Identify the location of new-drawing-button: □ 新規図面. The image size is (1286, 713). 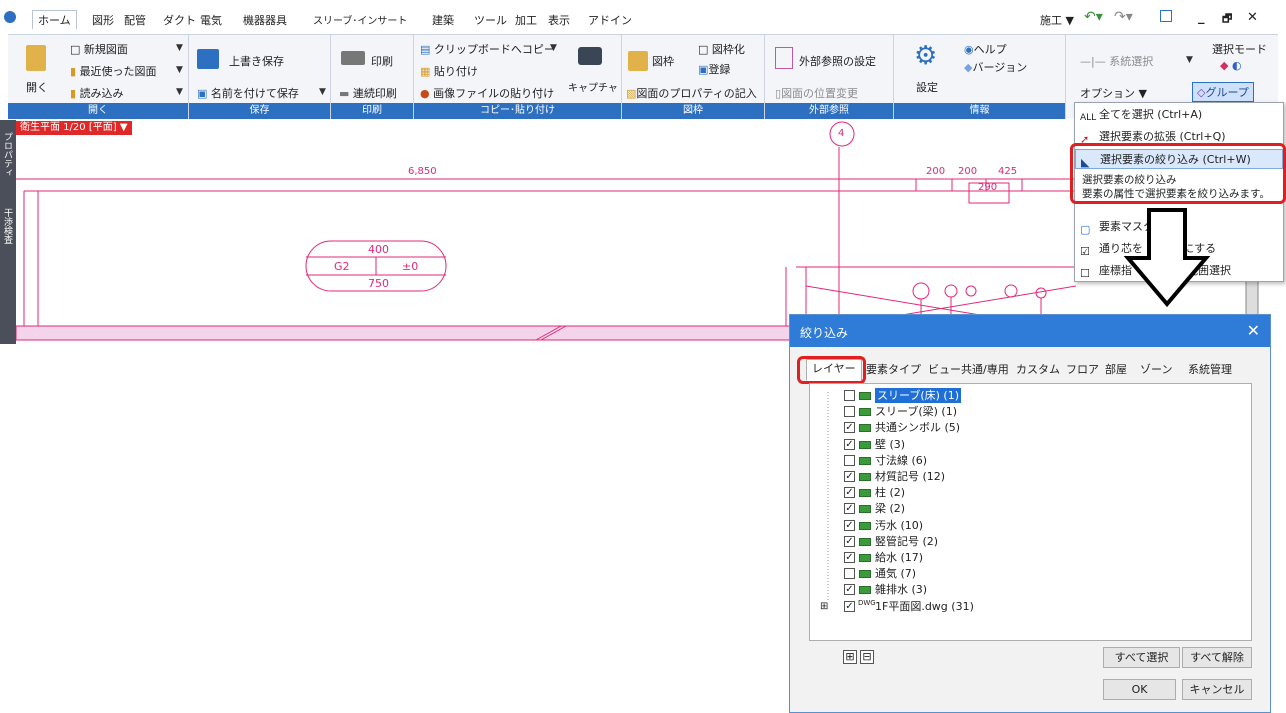
(99, 49).